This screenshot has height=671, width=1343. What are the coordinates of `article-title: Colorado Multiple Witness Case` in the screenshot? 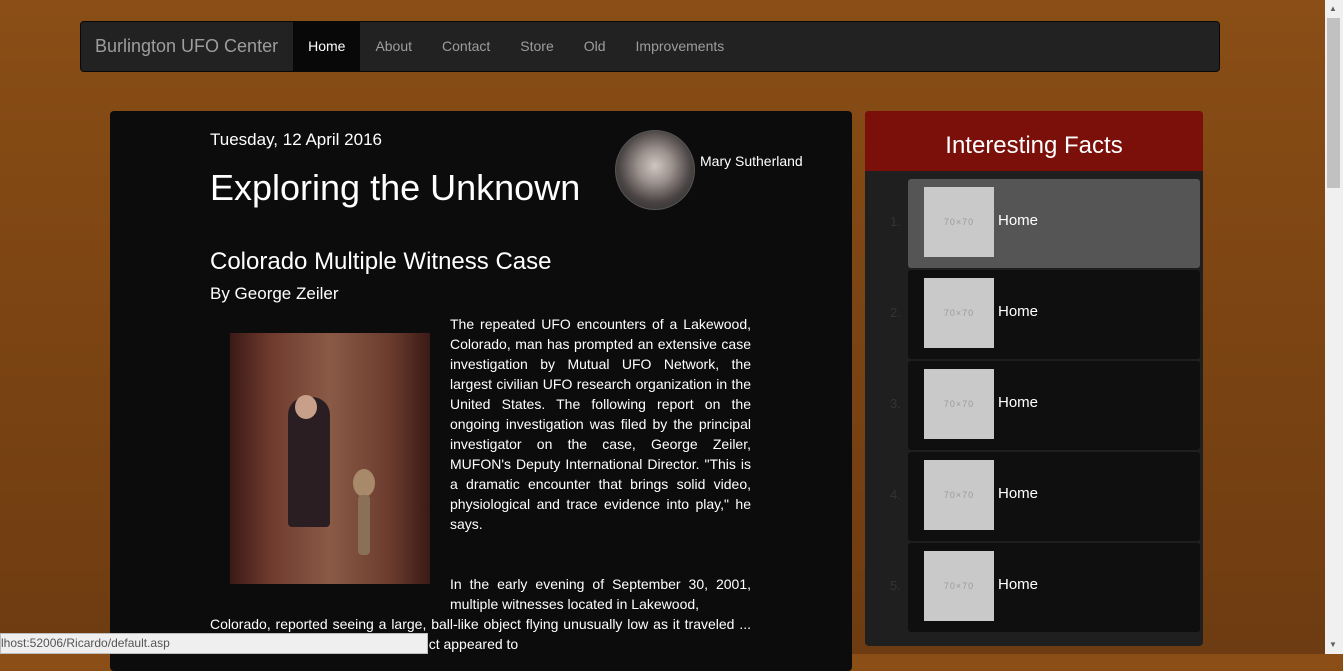 It's located at (381, 261).